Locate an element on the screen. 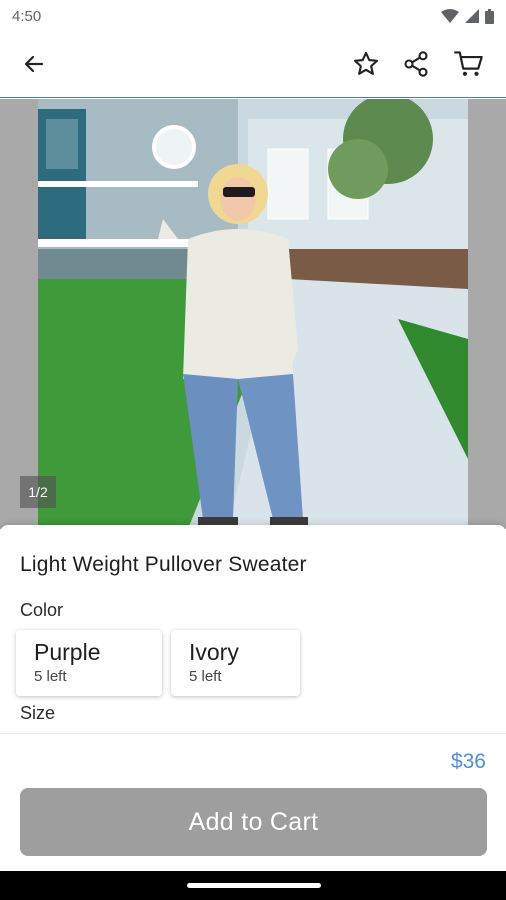 This screenshot has width=506, height=900. color-option-ivory: Ivory 5 left is located at coordinates (235, 663).